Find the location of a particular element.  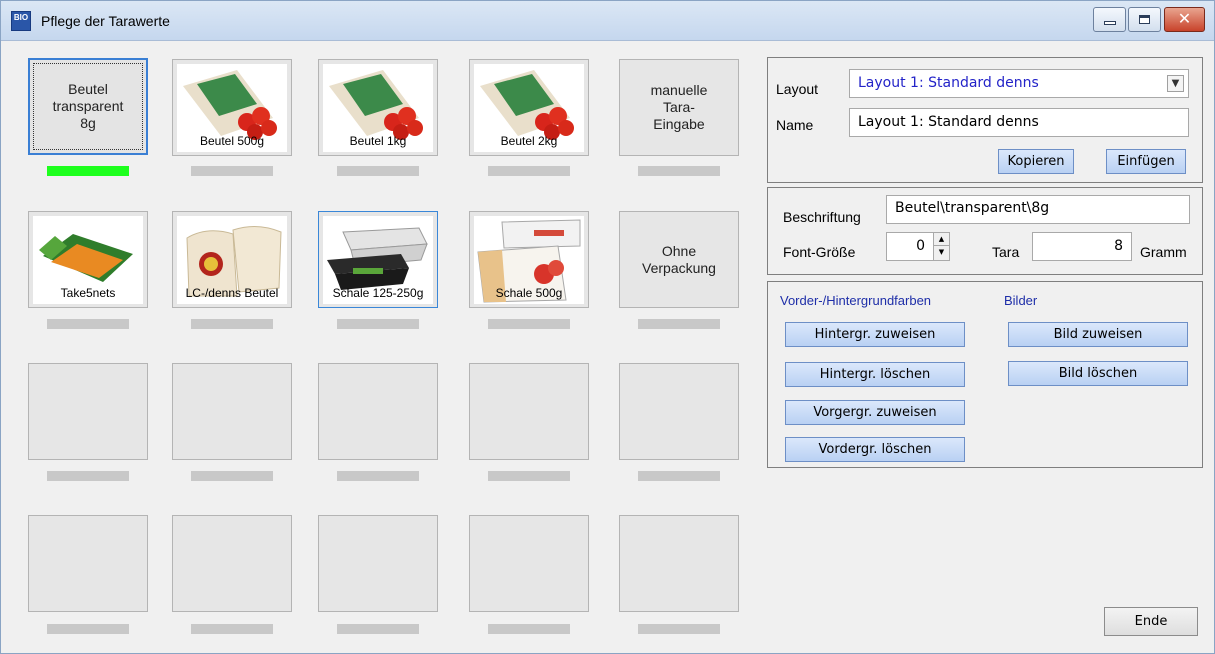

tile-label: Schale 500g is located at coordinates (529, 293).